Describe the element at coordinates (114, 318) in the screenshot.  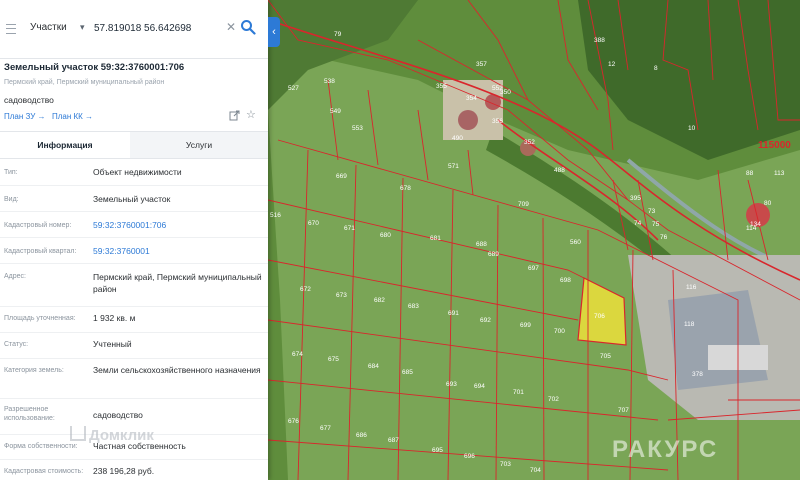
I see `info-row-value: 1 932 кв. м` at that location.